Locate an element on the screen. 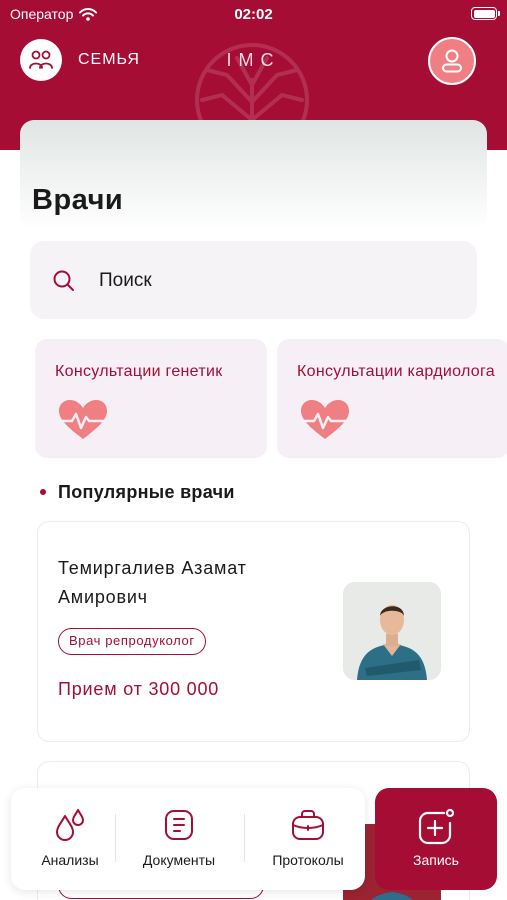  section-bullet is located at coordinates (43, 492).